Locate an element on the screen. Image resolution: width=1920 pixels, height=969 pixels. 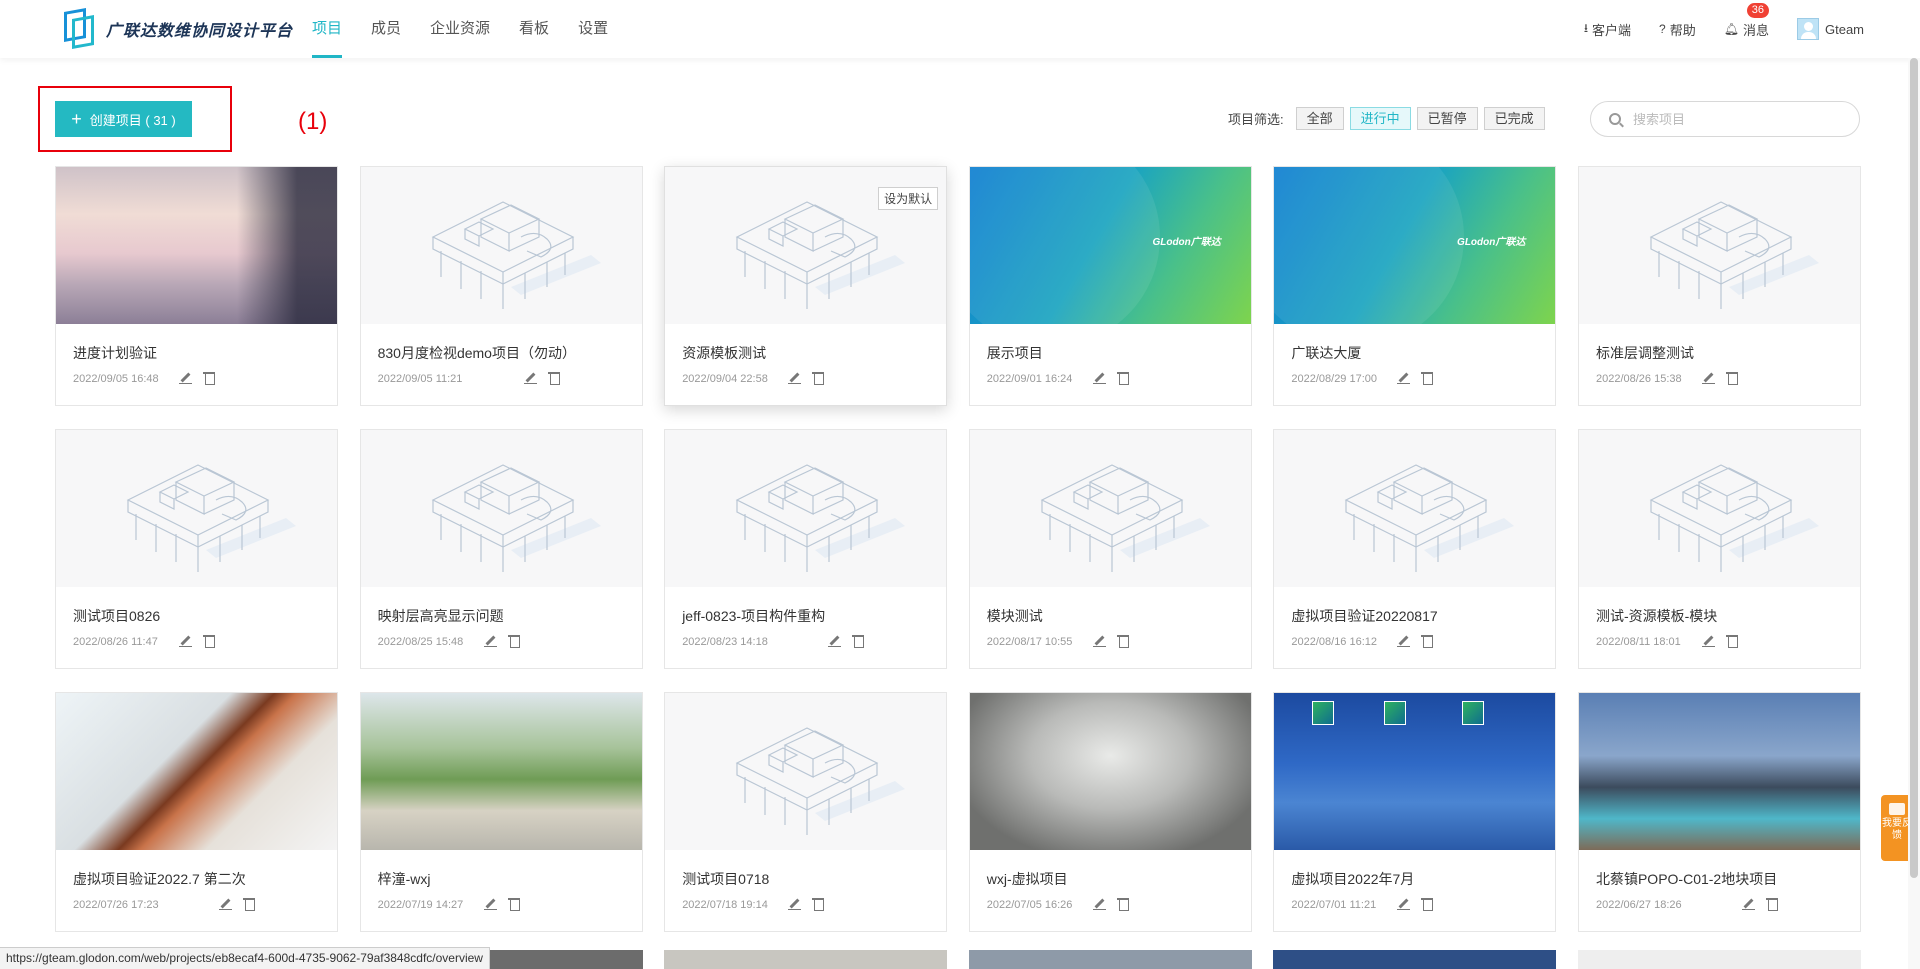
nav-item-settings: 设置 is located at coordinates (593, 29).